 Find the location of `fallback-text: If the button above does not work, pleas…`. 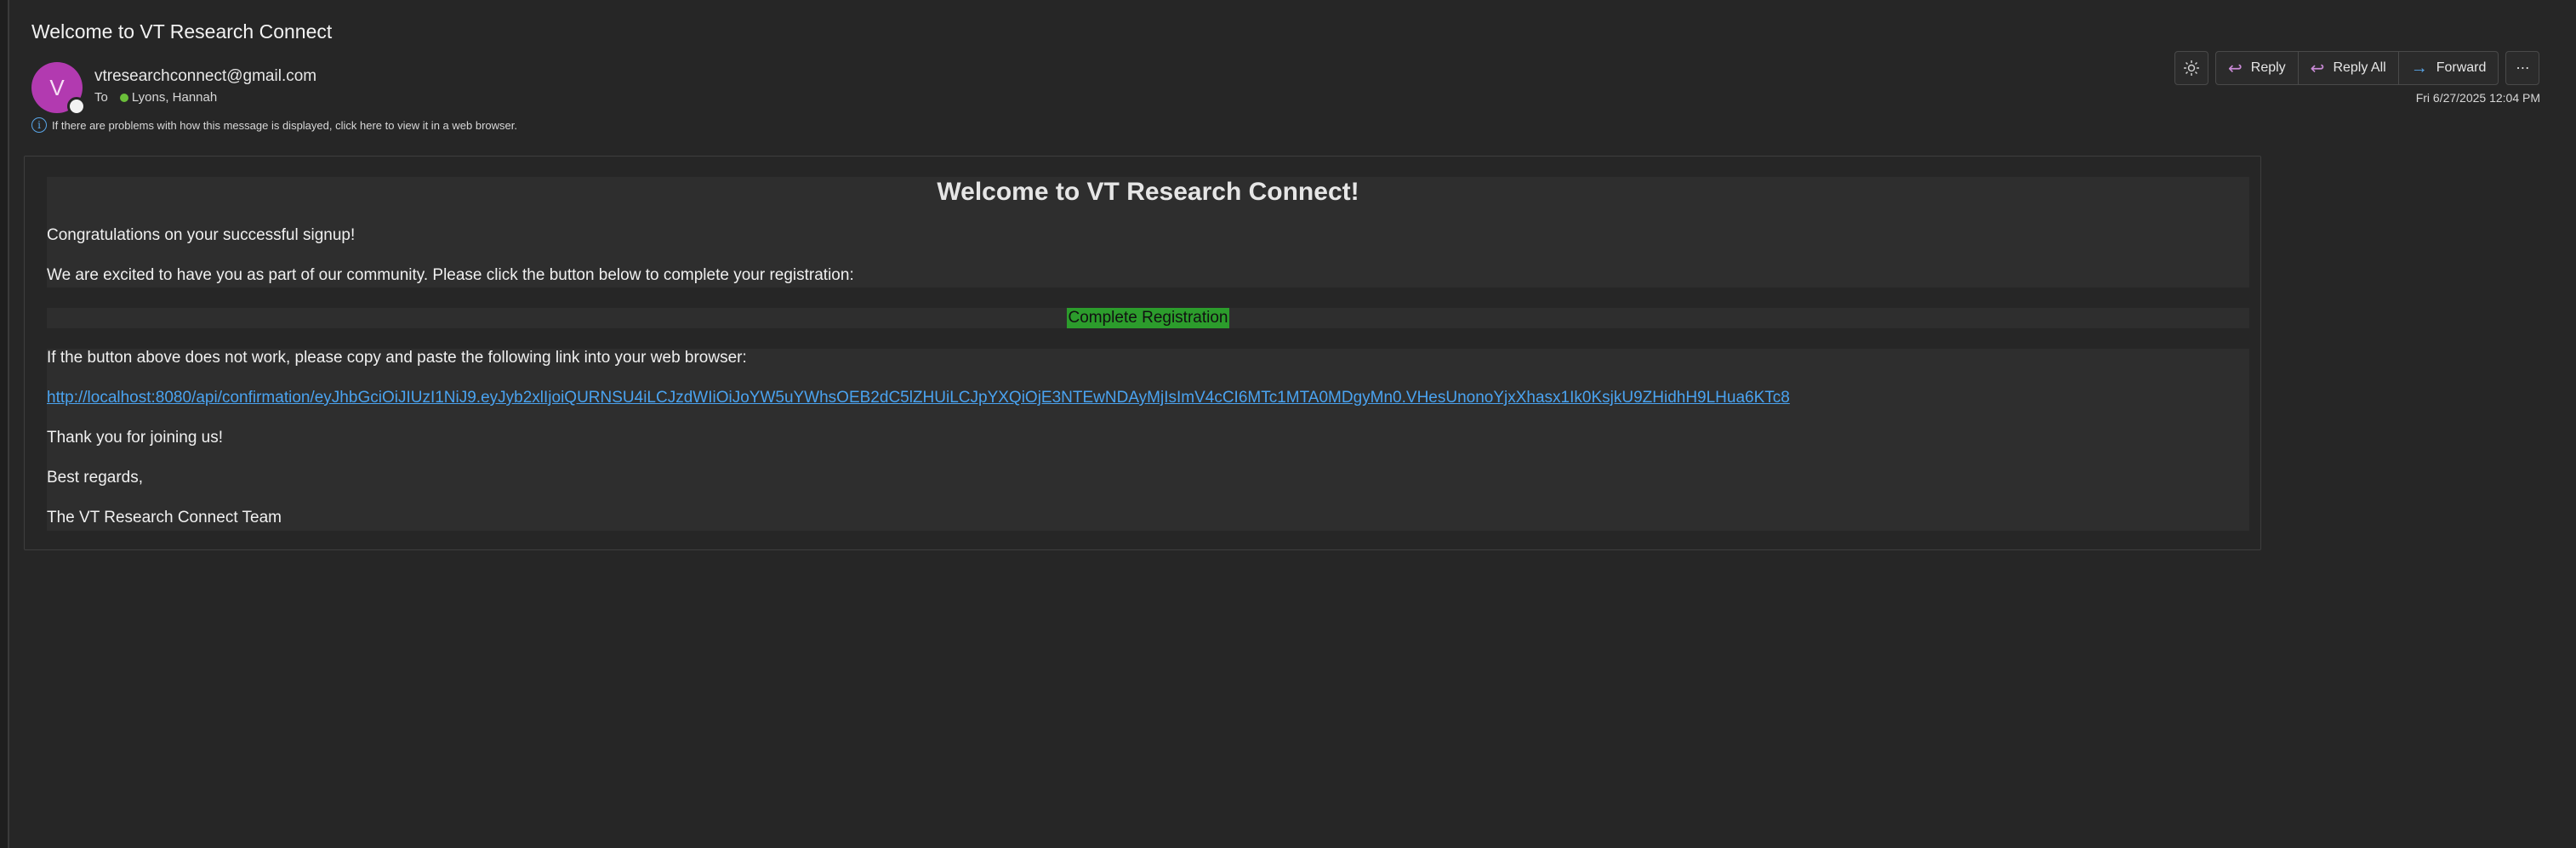

fallback-text: If the button above does not work, pleas… is located at coordinates (397, 358).